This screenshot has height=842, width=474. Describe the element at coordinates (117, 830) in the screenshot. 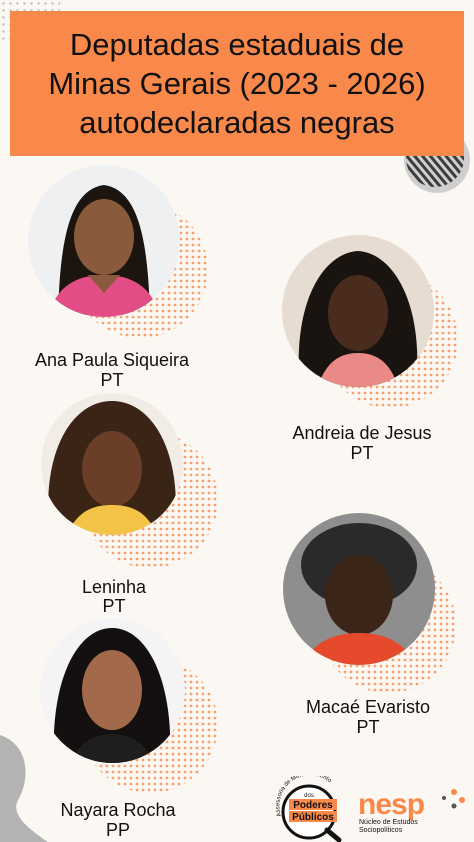

I see `deputy-party: PP` at that location.